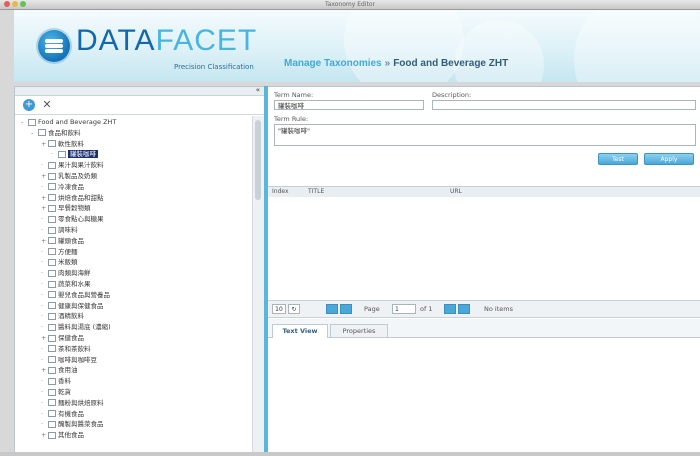 This screenshot has width=700, height=456. I want to click on tree-item: + 烘焙食品和甜點, so click(72, 198).